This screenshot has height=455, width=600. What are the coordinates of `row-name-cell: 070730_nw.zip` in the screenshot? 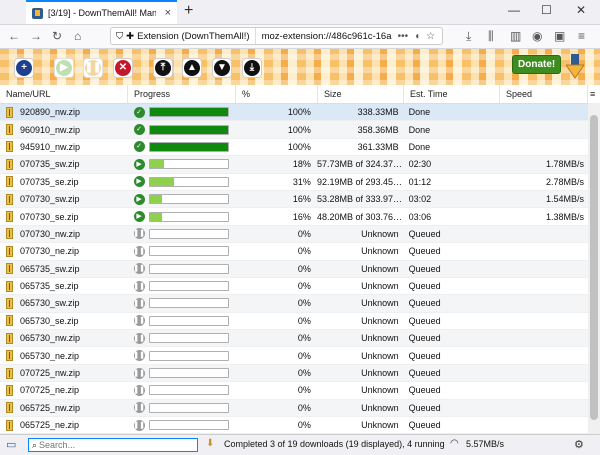 It's located at (64, 234).